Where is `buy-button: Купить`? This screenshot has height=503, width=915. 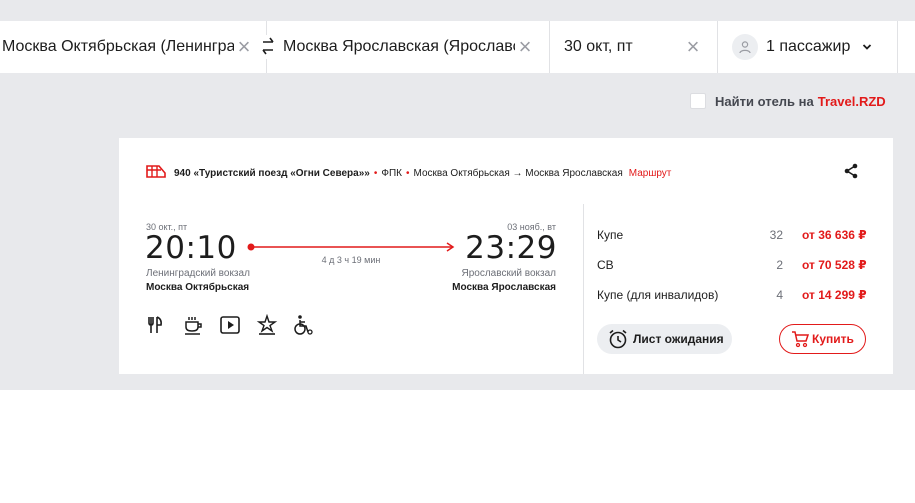
buy-button: Купить is located at coordinates (822, 339).